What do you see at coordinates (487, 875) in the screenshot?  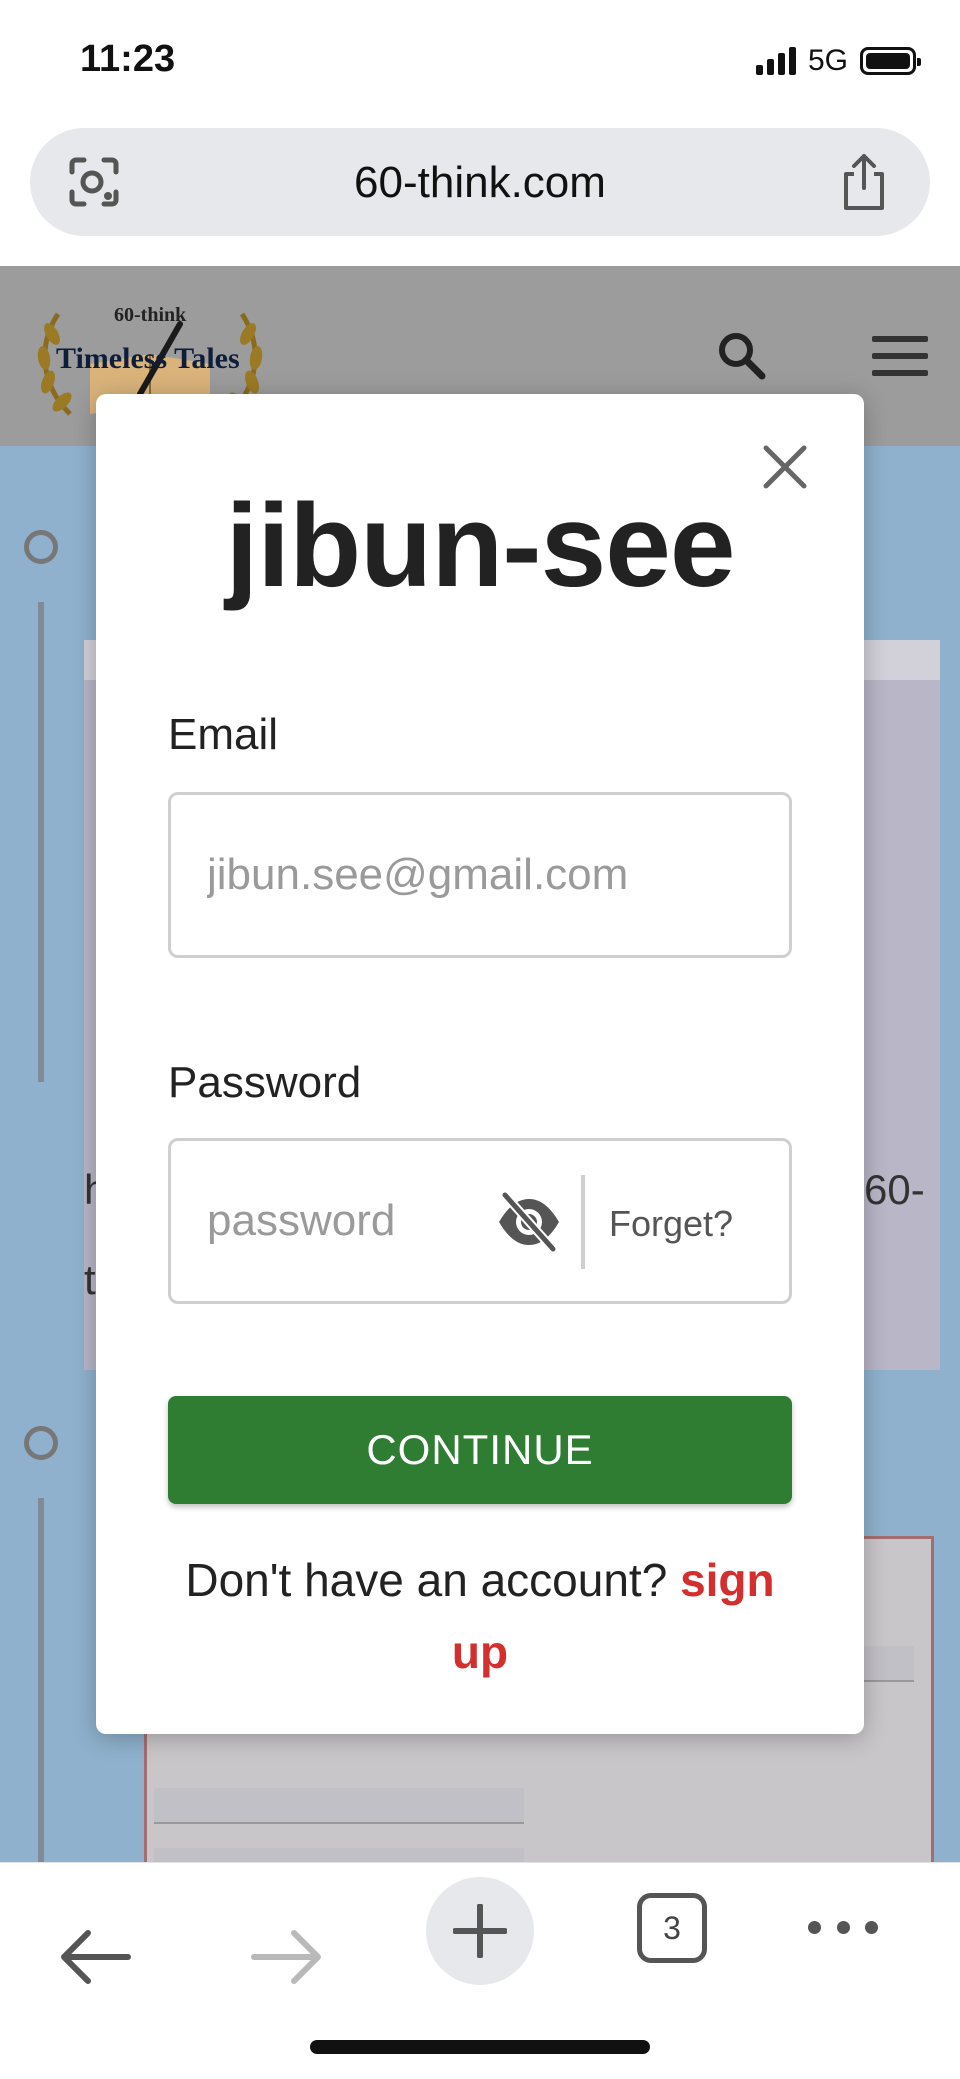 I see `email-field` at bounding box center [487, 875].